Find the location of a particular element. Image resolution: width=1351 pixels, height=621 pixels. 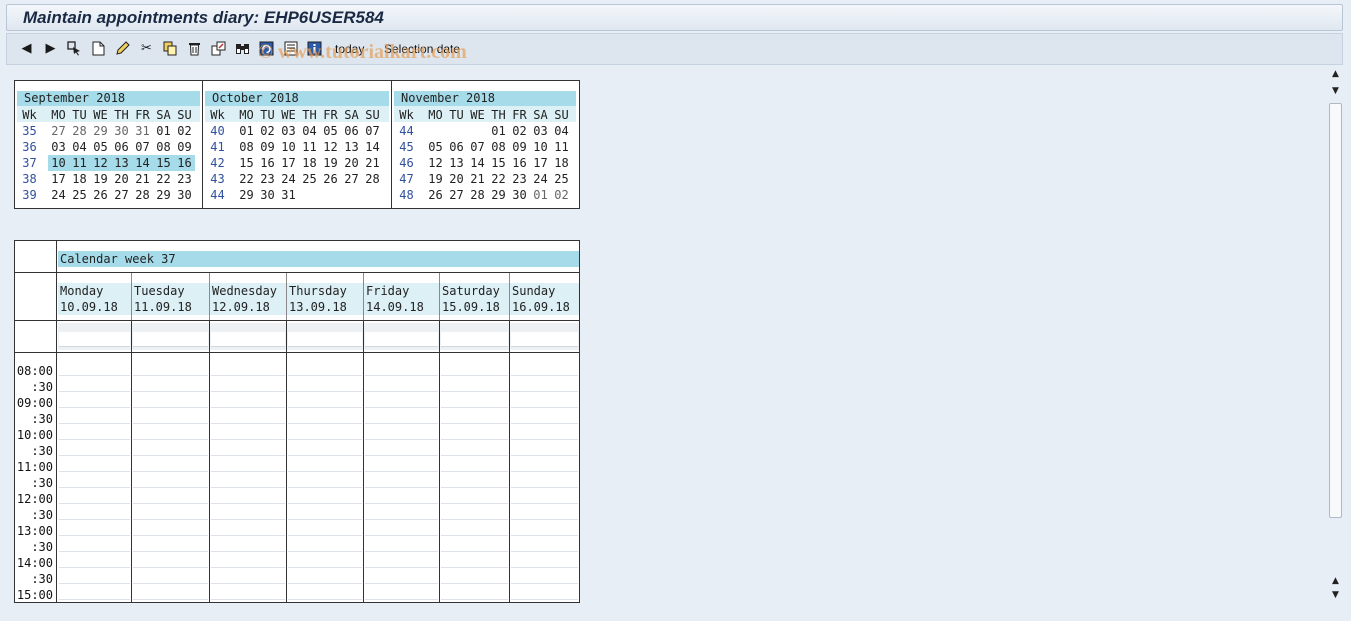

calendar-day: 05 is located at coordinates (330, 131).